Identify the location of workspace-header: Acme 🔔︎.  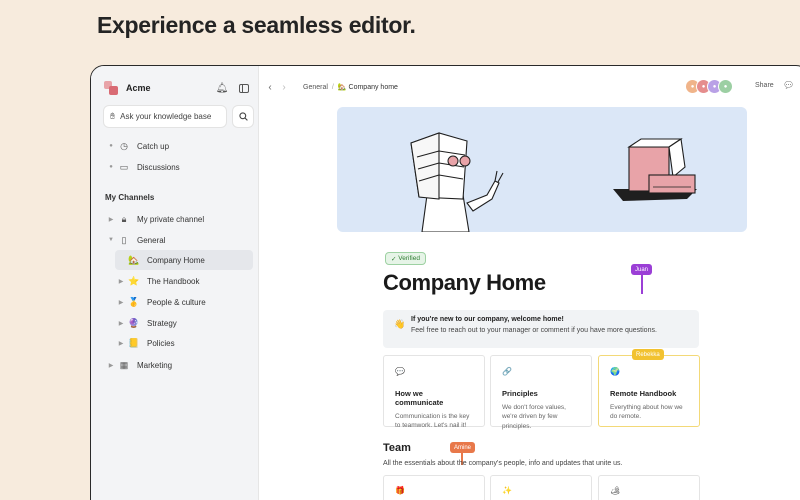
(179, 88).